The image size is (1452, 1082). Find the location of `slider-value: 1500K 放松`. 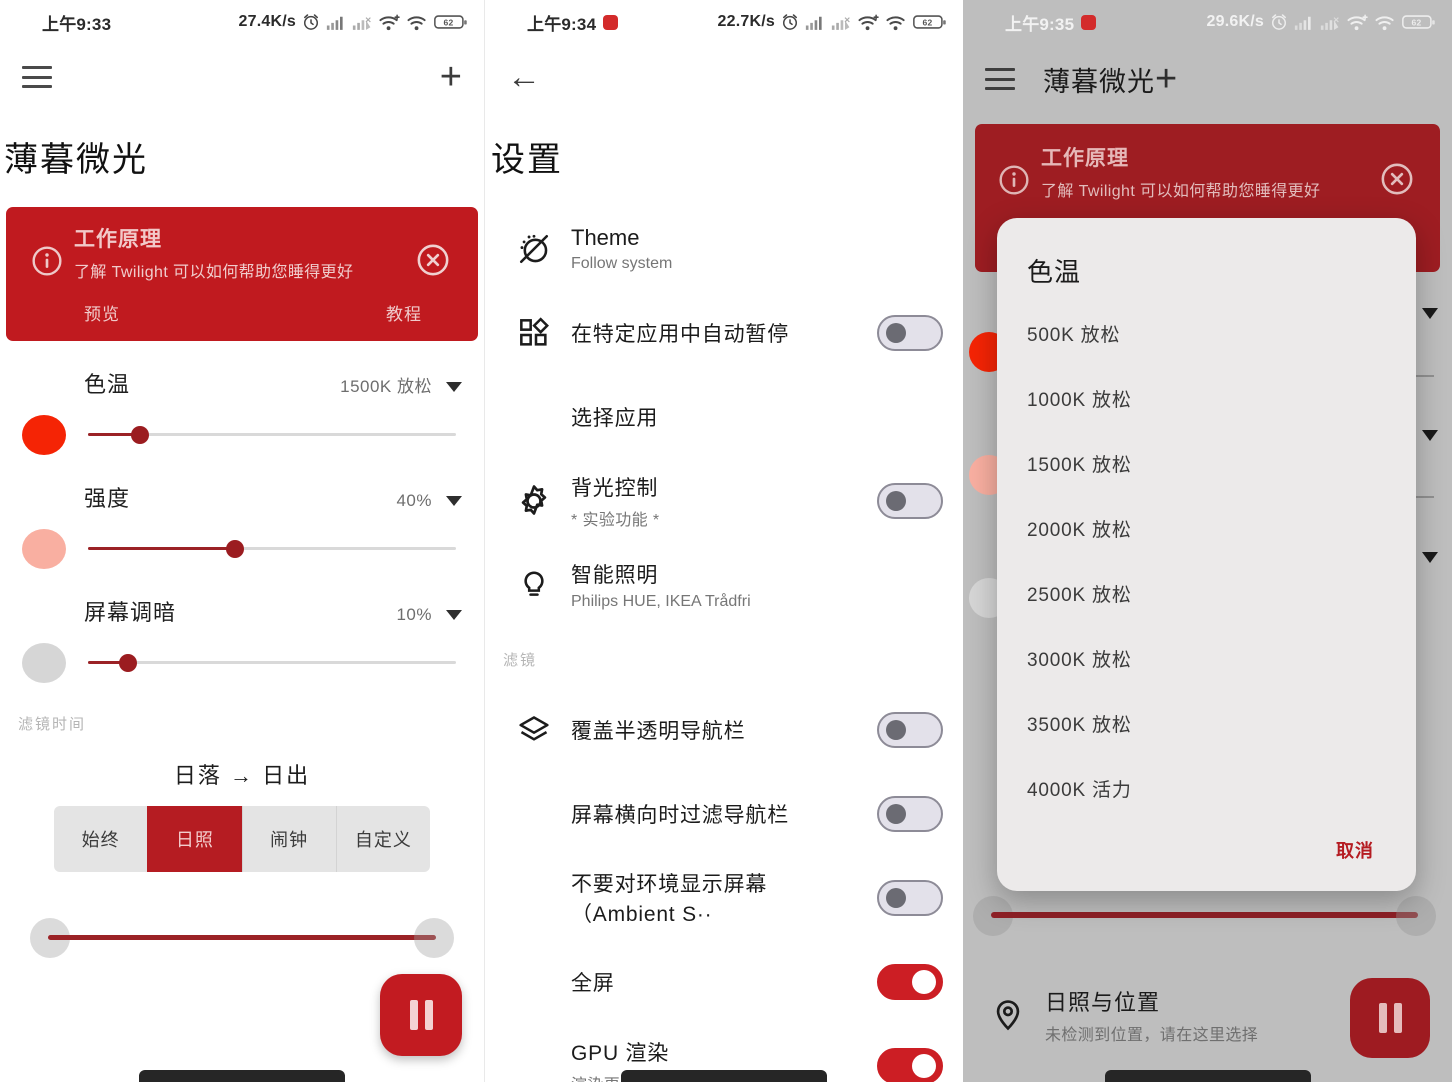

slider-value: 1500K 放松 is located at coordinates (386, 386).